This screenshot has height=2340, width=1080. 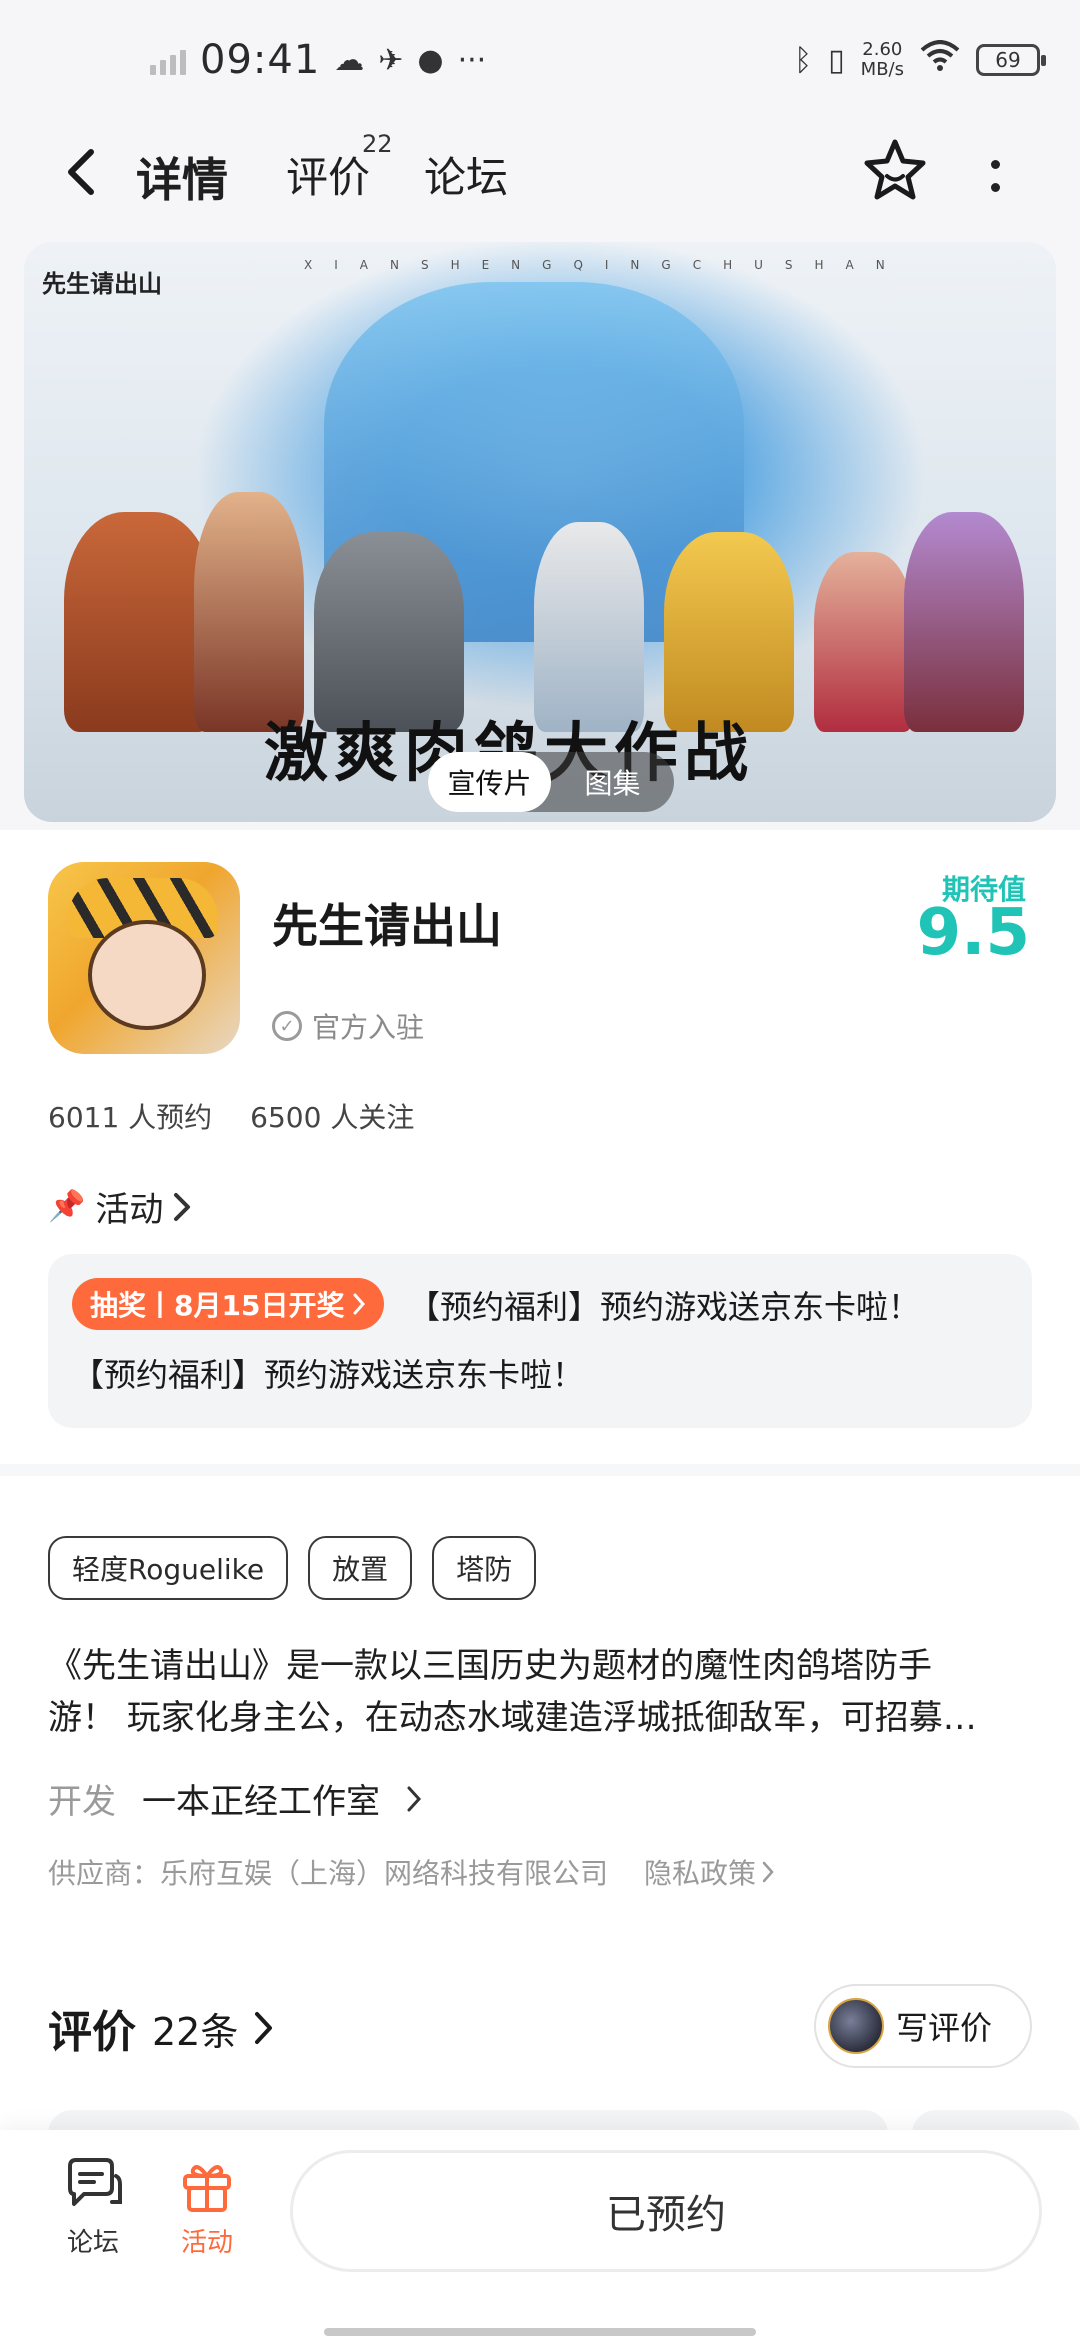 What do you see at coordinates (260, 60) in the screenshot?
I see `status-time: 09:41` at bounding box center [260, 60].